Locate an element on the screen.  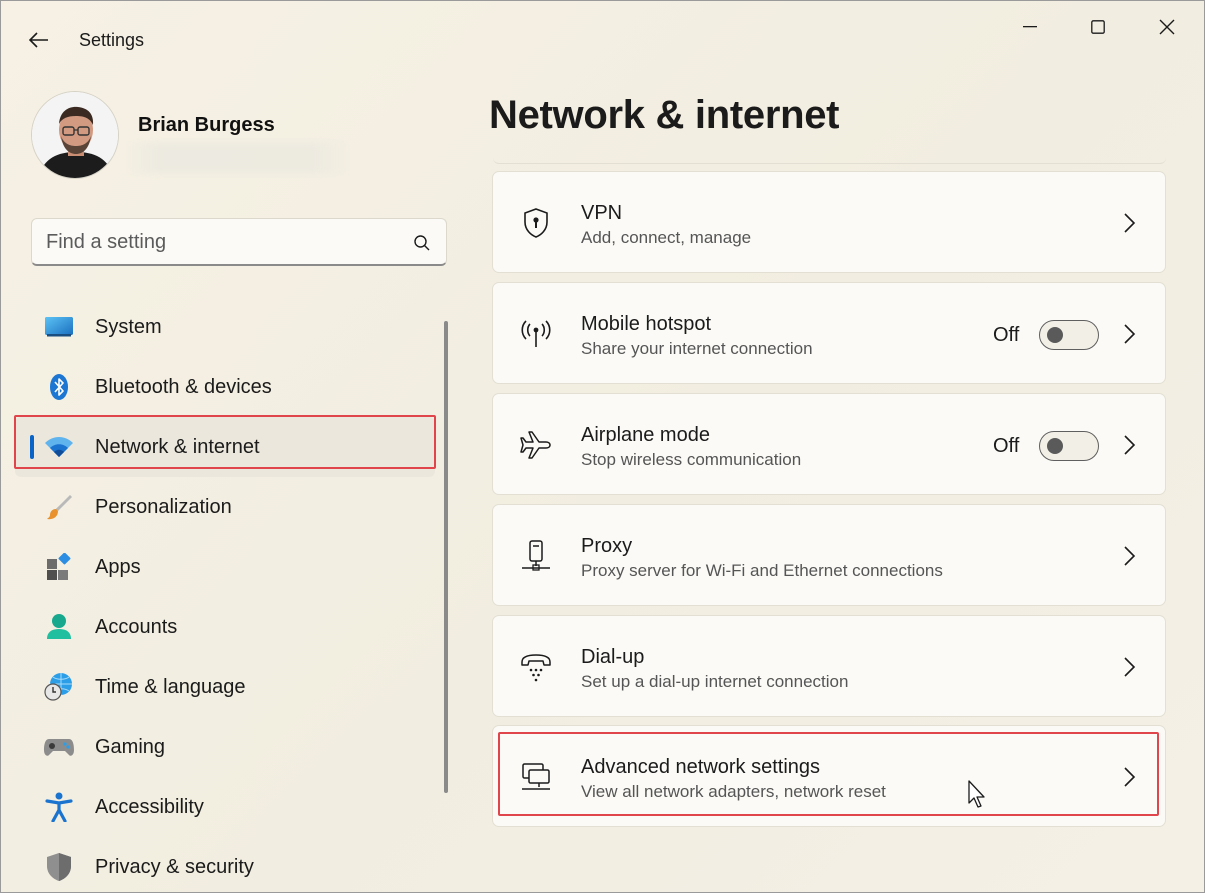
maximize-icon is located at coordinates (1098, 27).